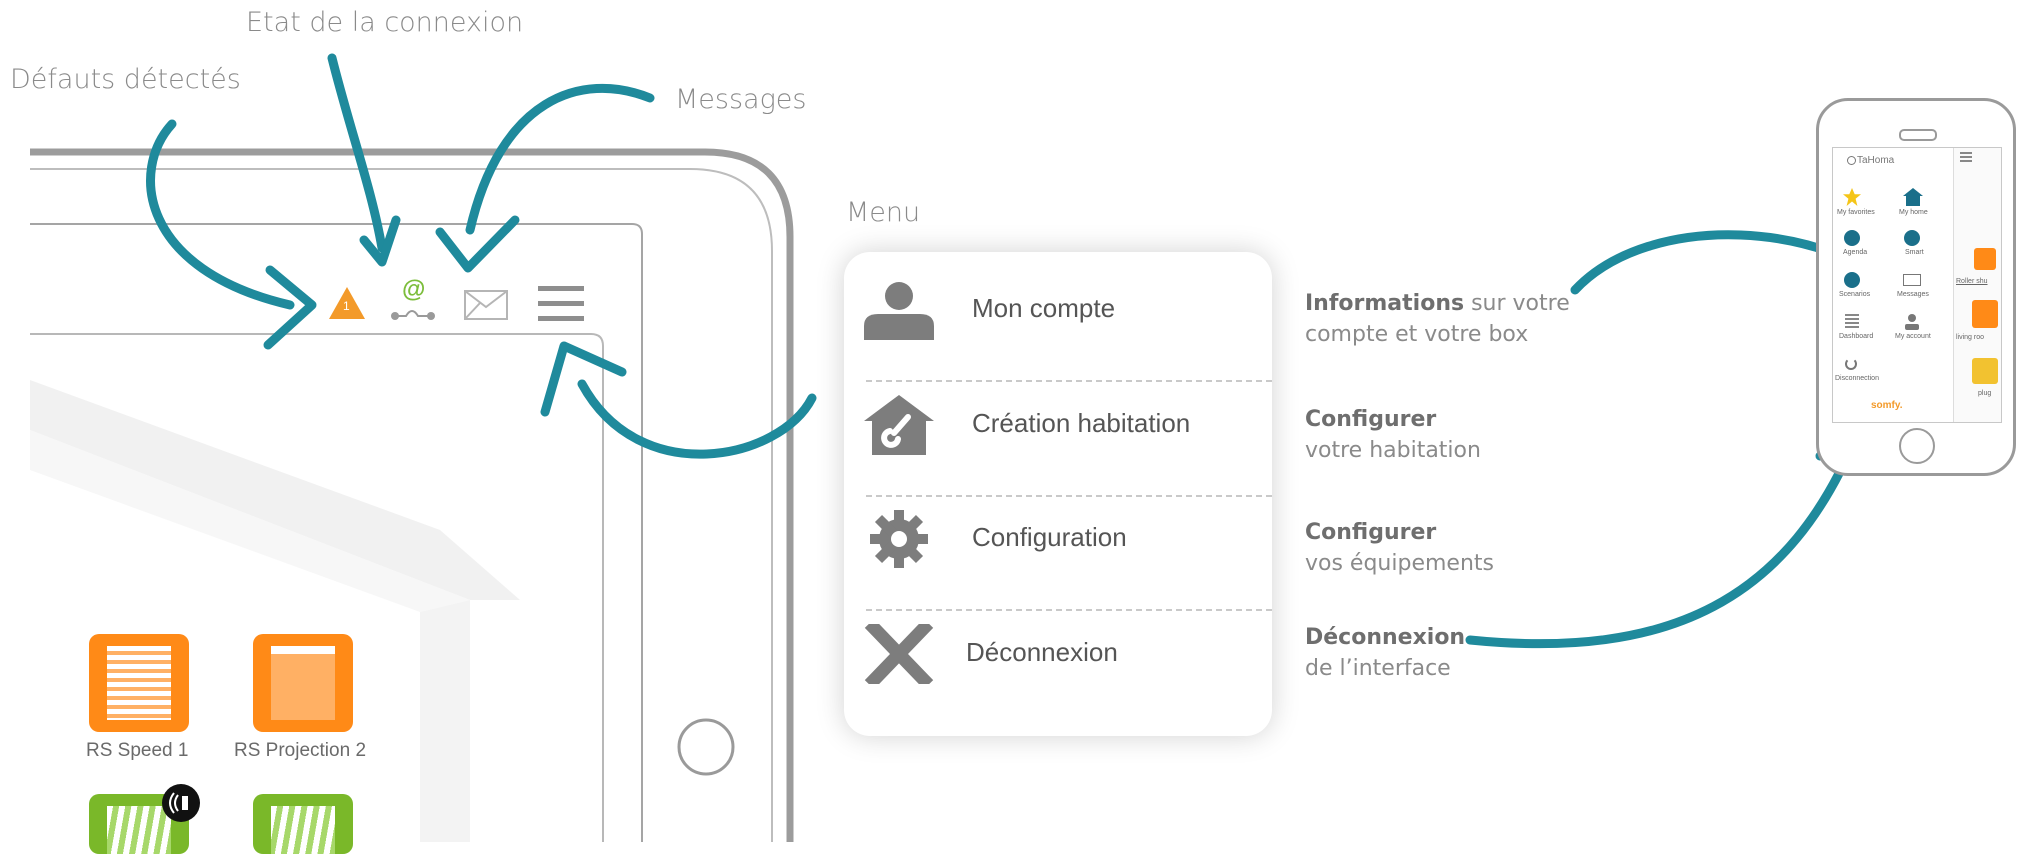 This screenshot has width=2022, height=854. Describe the element at coordinates (1985, 259) in the screenshot. I see `phone-blind-tile` at that location.